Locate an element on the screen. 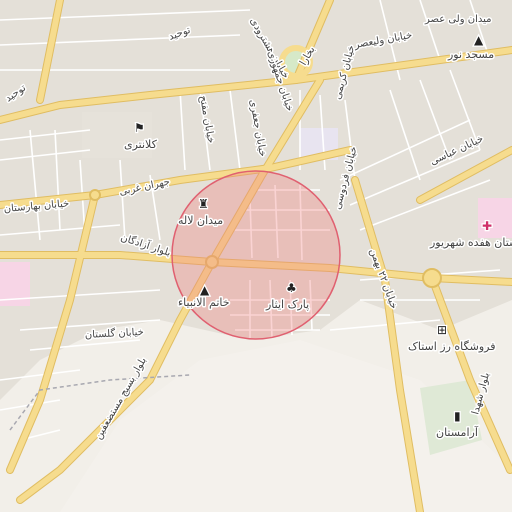  cemetery-icon: ▮ is located at coordinates (457, 416).